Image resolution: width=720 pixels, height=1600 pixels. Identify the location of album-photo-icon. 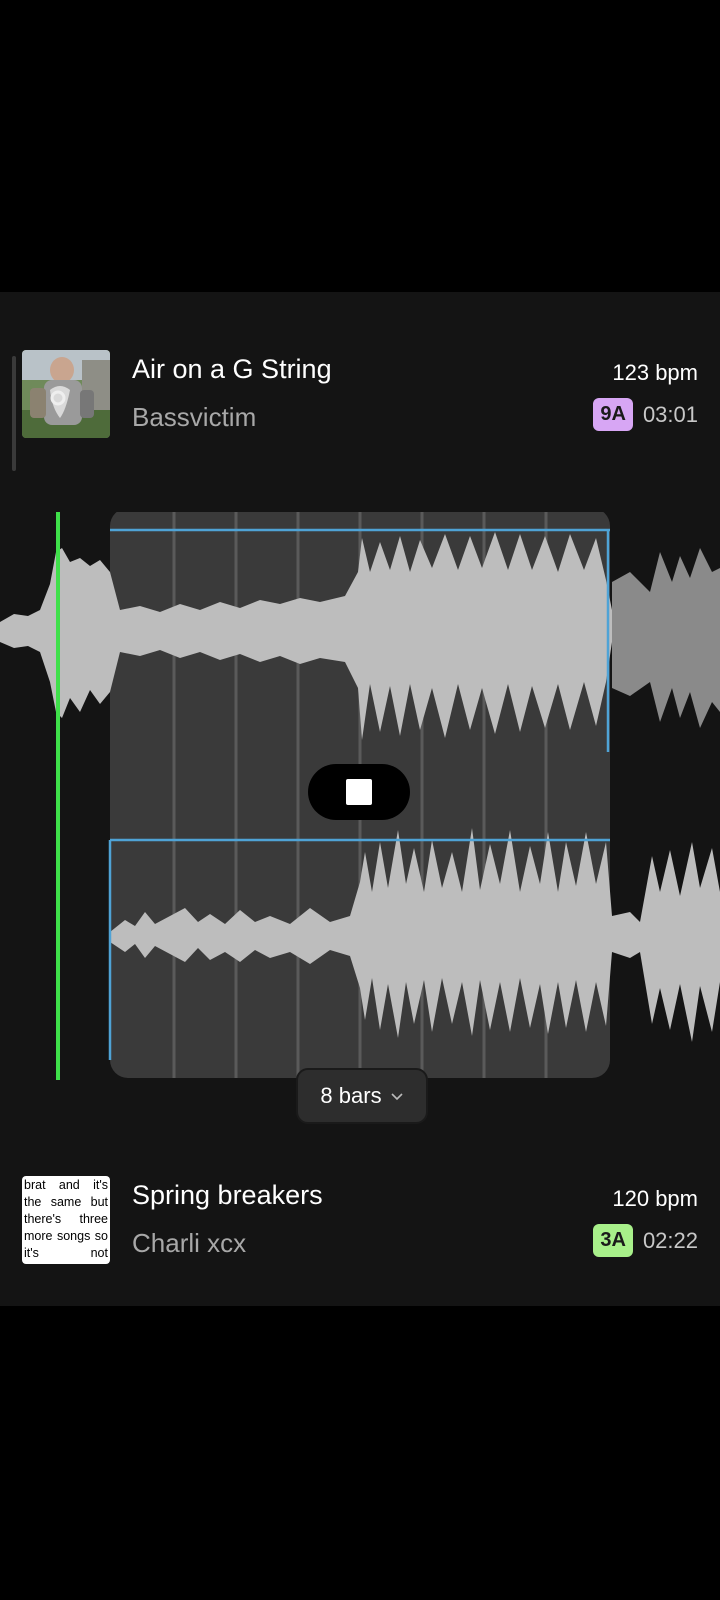
(66, 394).